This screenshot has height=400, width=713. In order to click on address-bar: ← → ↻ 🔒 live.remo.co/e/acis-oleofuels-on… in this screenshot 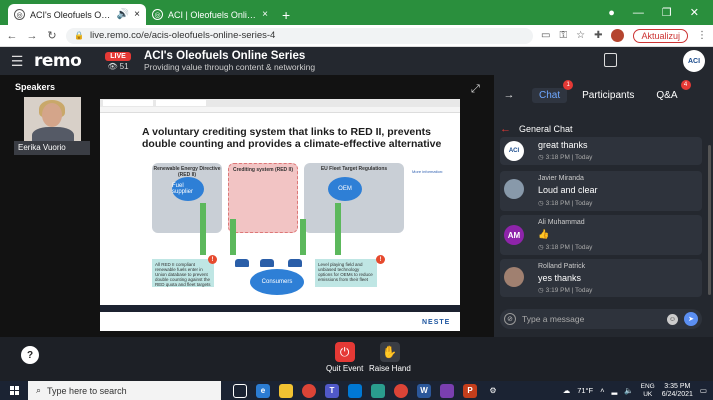, I will do `click(356, 36)`.